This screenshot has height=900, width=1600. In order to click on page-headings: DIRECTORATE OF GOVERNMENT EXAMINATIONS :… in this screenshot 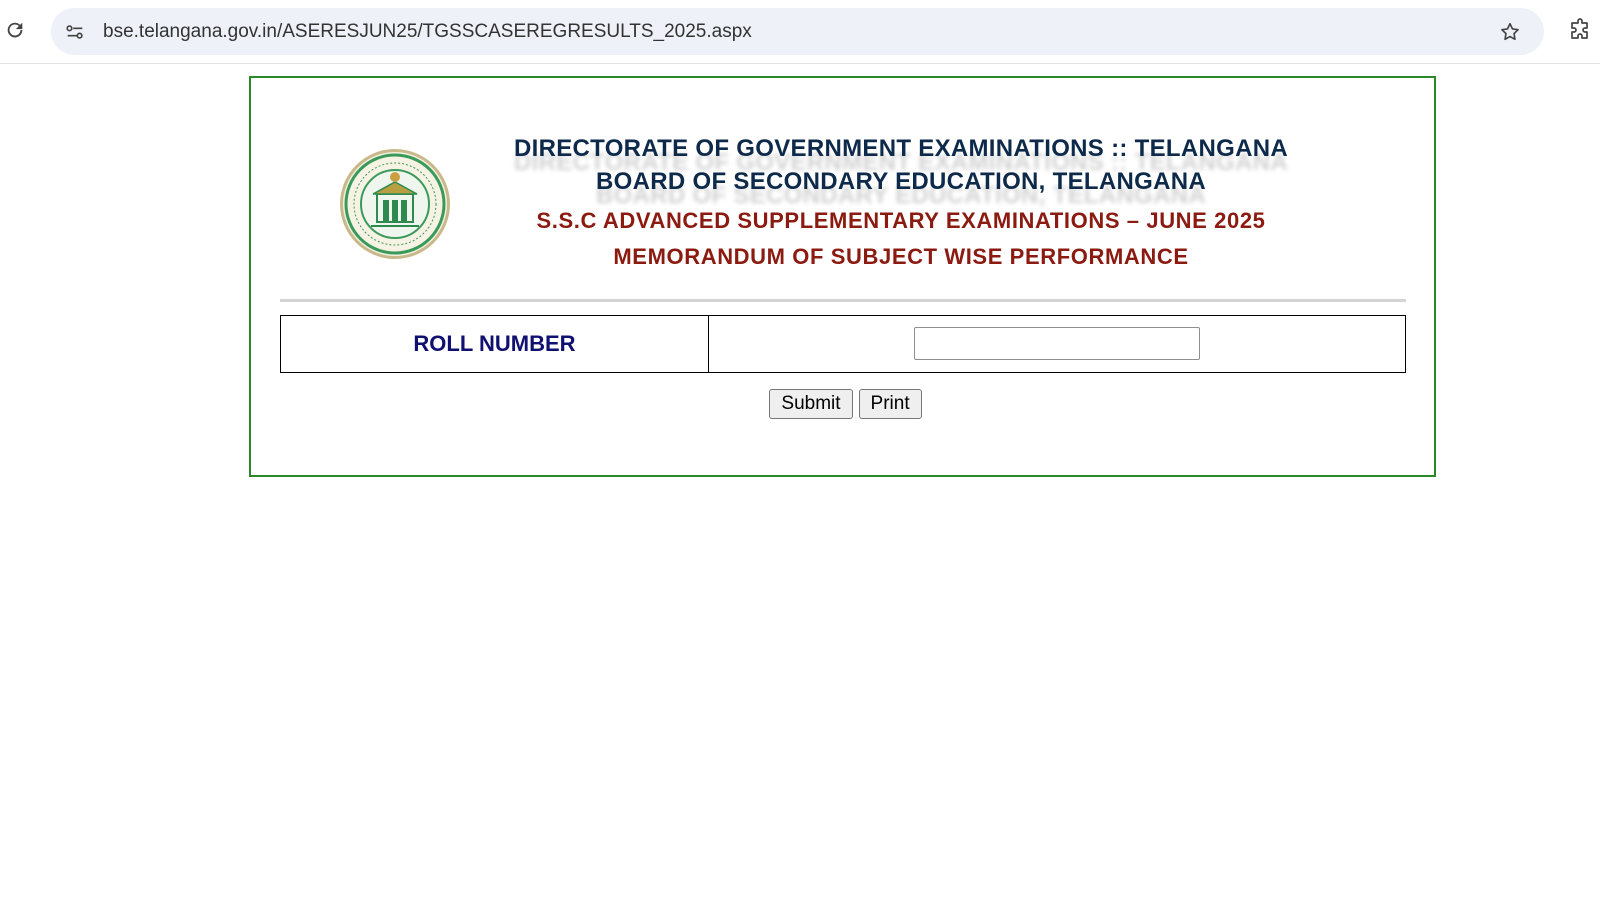, I will do `click(901, 201)`.